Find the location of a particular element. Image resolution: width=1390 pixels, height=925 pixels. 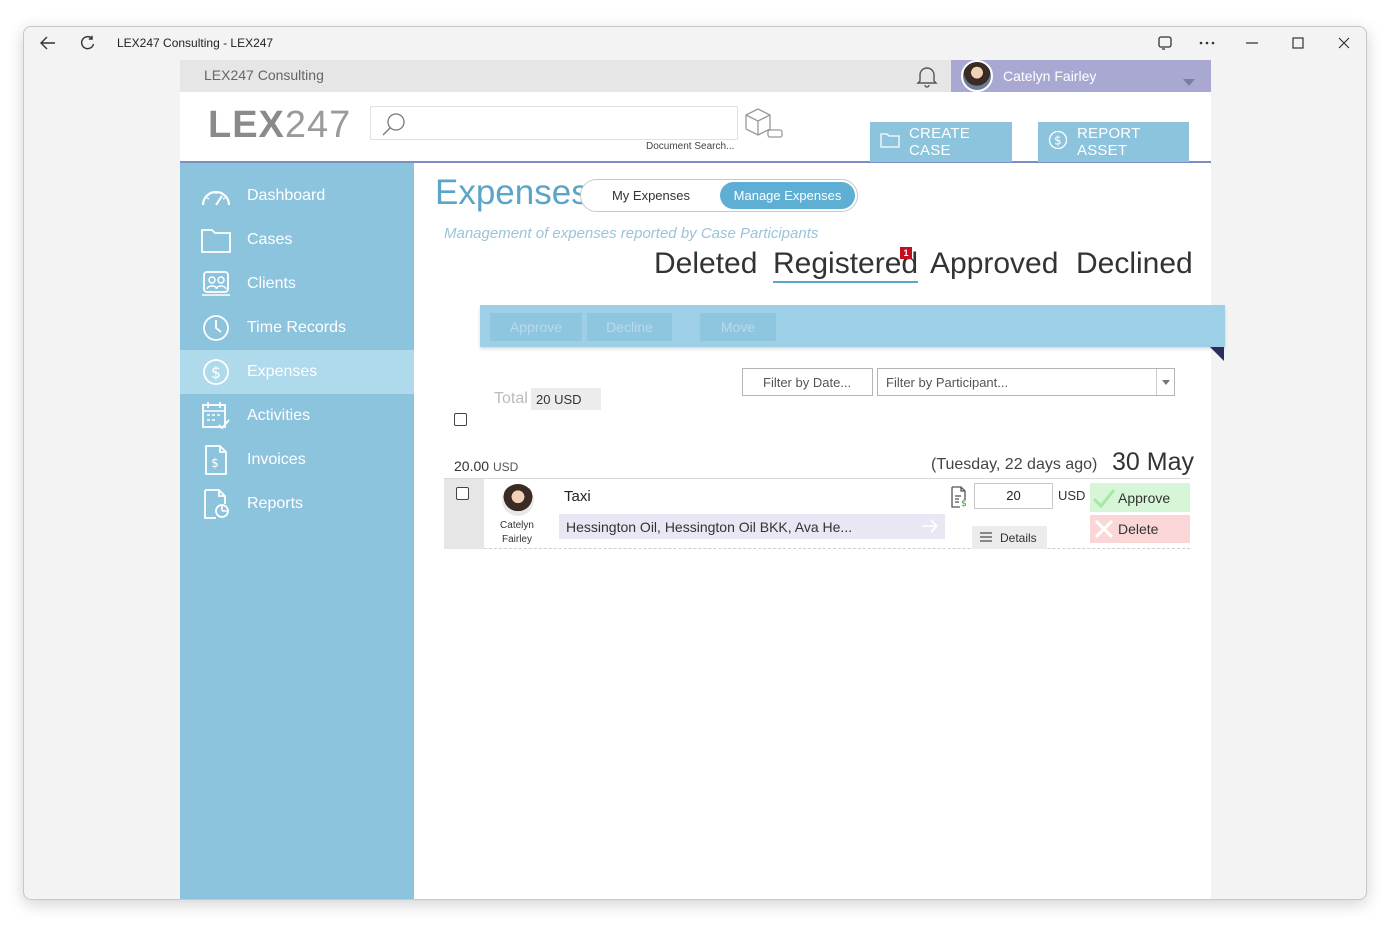

page-title: Expenses is located at coordinates (512, 192).